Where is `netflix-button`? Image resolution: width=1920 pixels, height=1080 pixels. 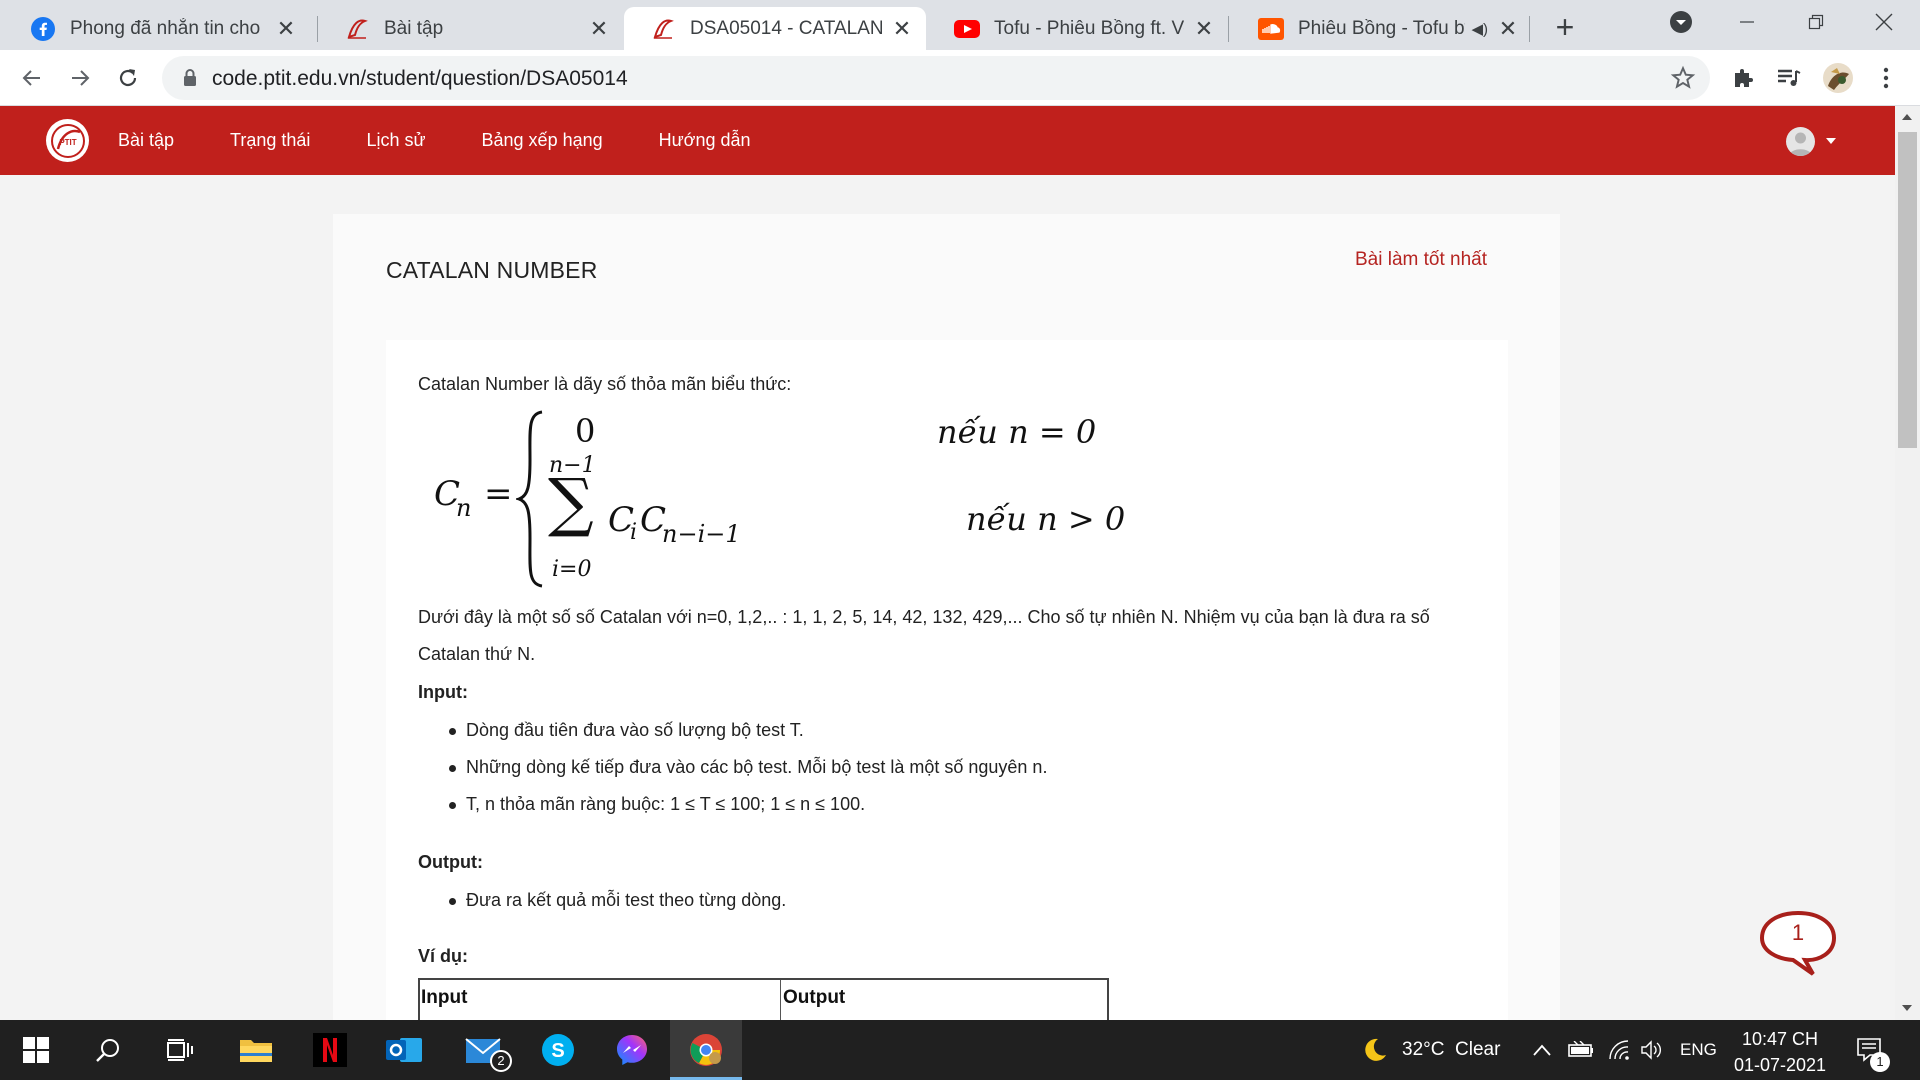 netflix-button is located at coordinates (330, 1050).